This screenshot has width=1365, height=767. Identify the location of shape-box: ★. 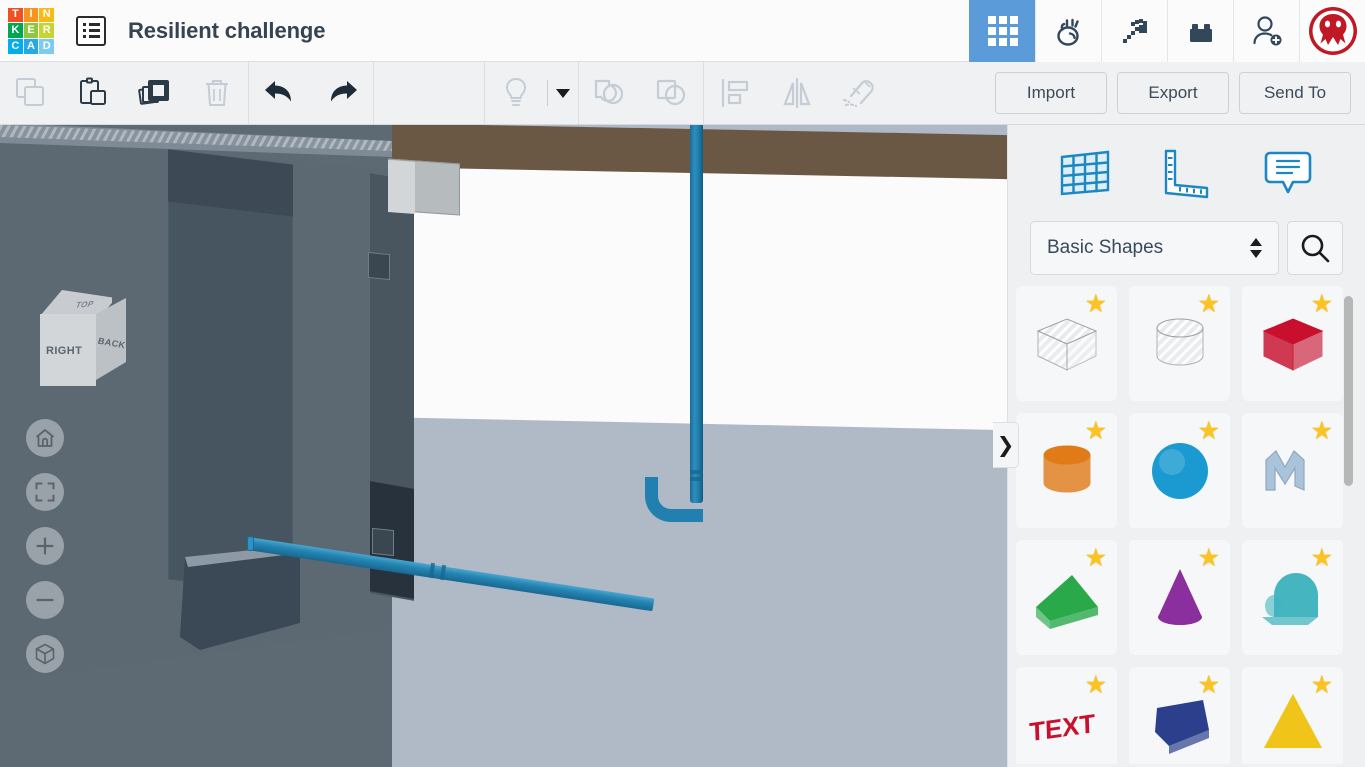
(1292, 343).